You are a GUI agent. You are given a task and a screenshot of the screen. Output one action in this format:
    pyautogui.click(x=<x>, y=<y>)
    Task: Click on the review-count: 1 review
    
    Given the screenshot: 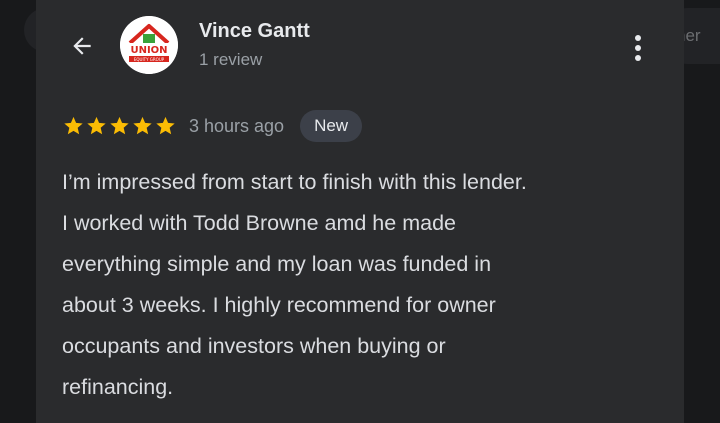 What is the action you would take?
    pyautogui.click(x=231, y=59)
    